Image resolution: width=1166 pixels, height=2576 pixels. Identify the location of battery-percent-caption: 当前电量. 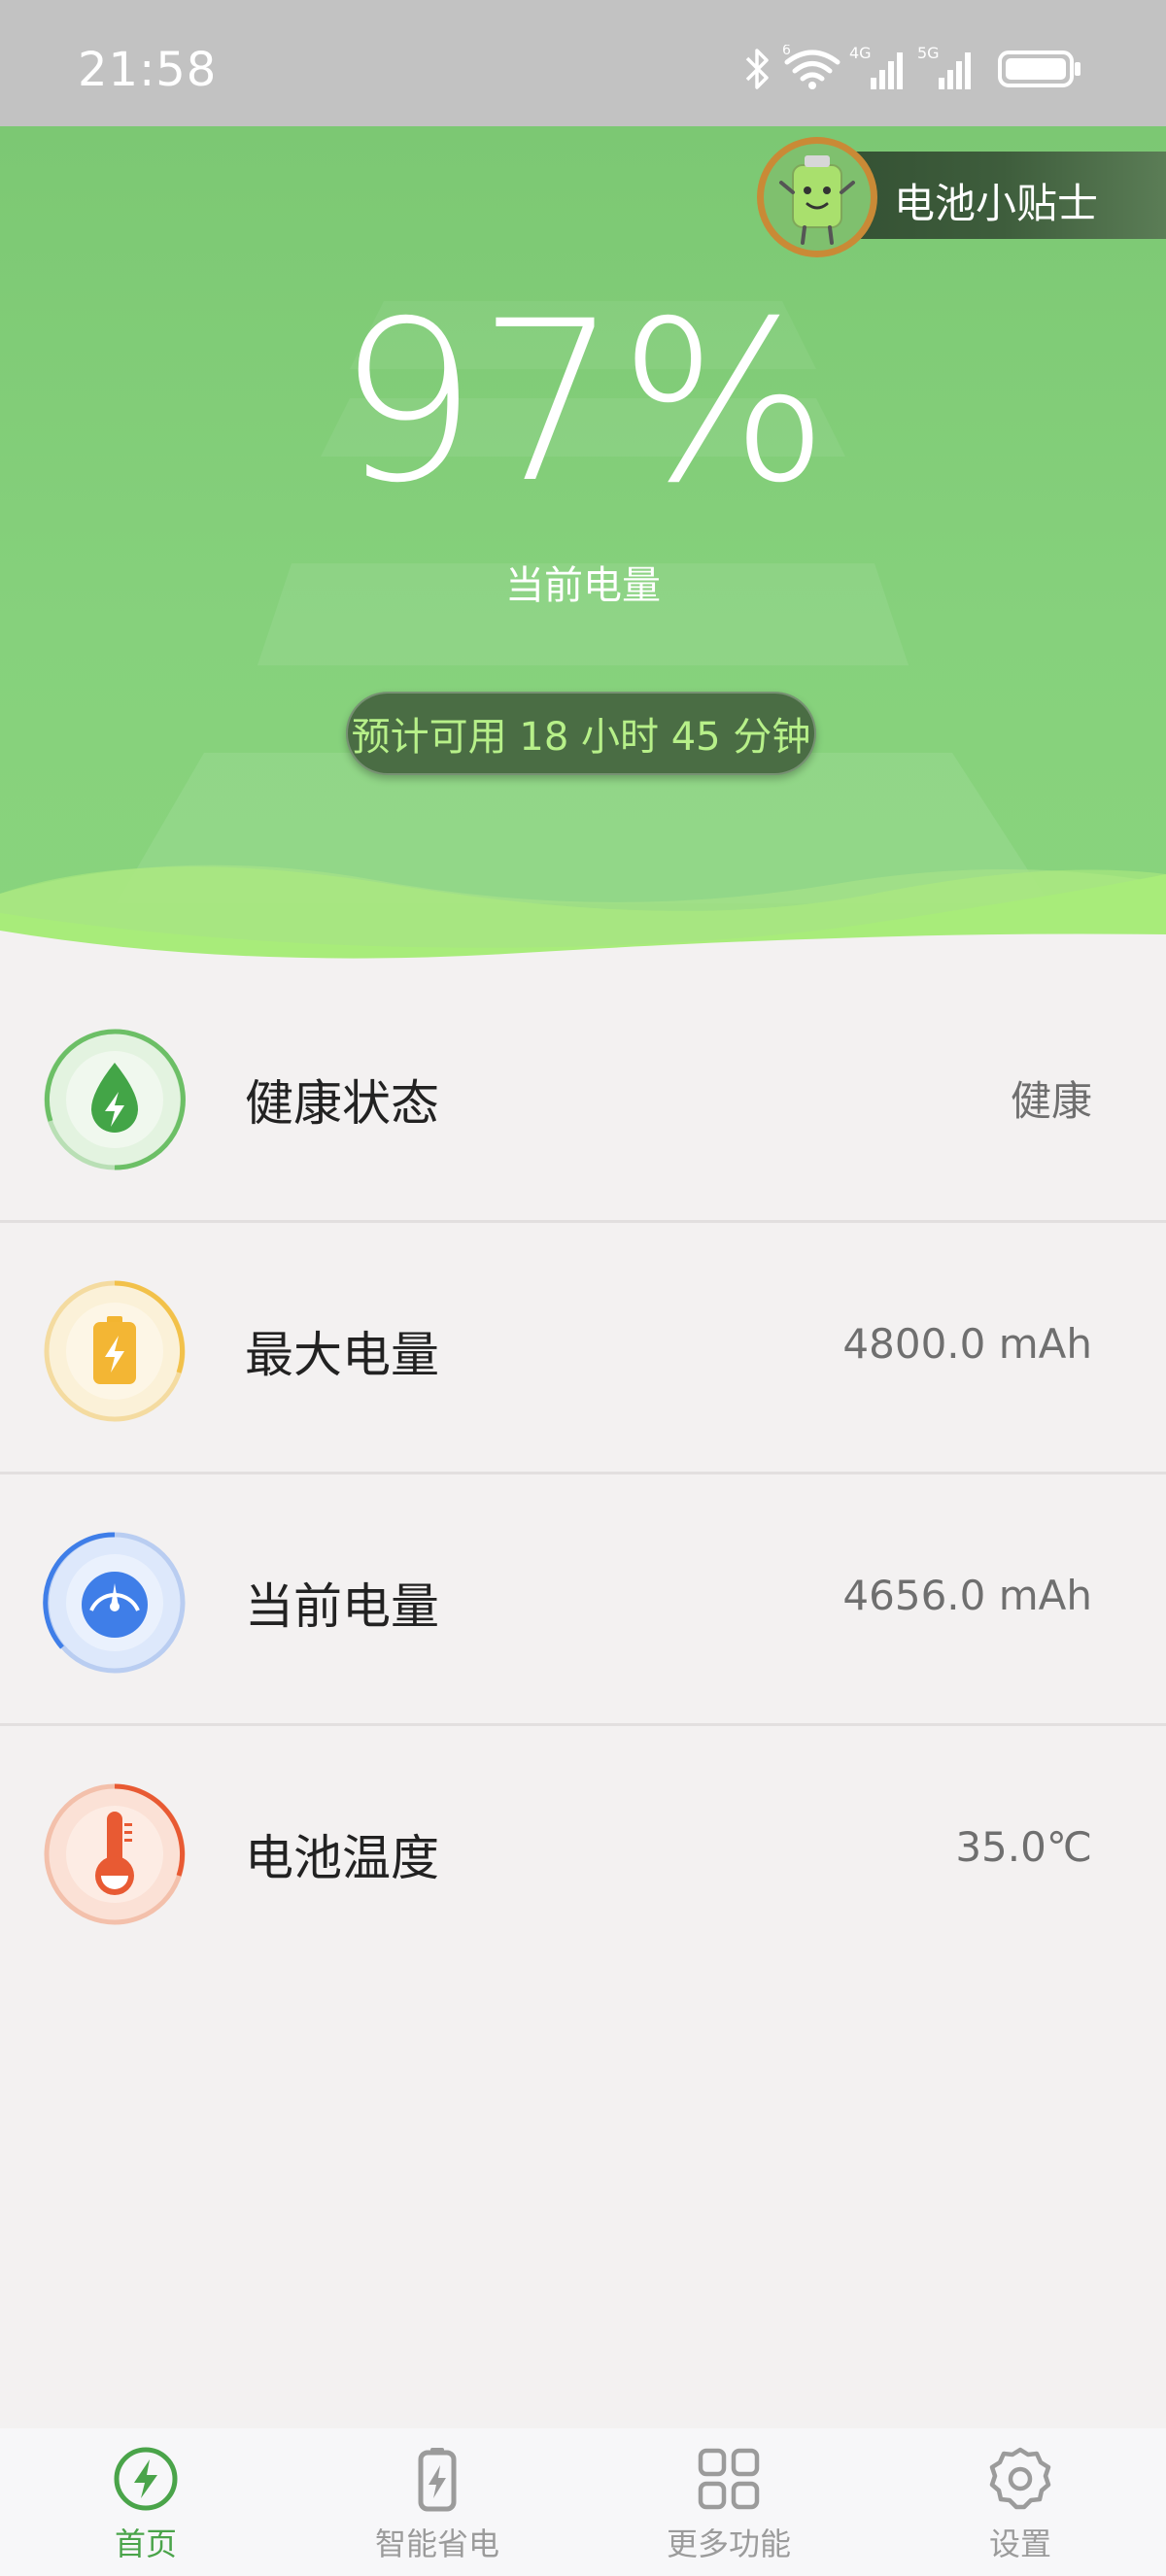
(583, 585).